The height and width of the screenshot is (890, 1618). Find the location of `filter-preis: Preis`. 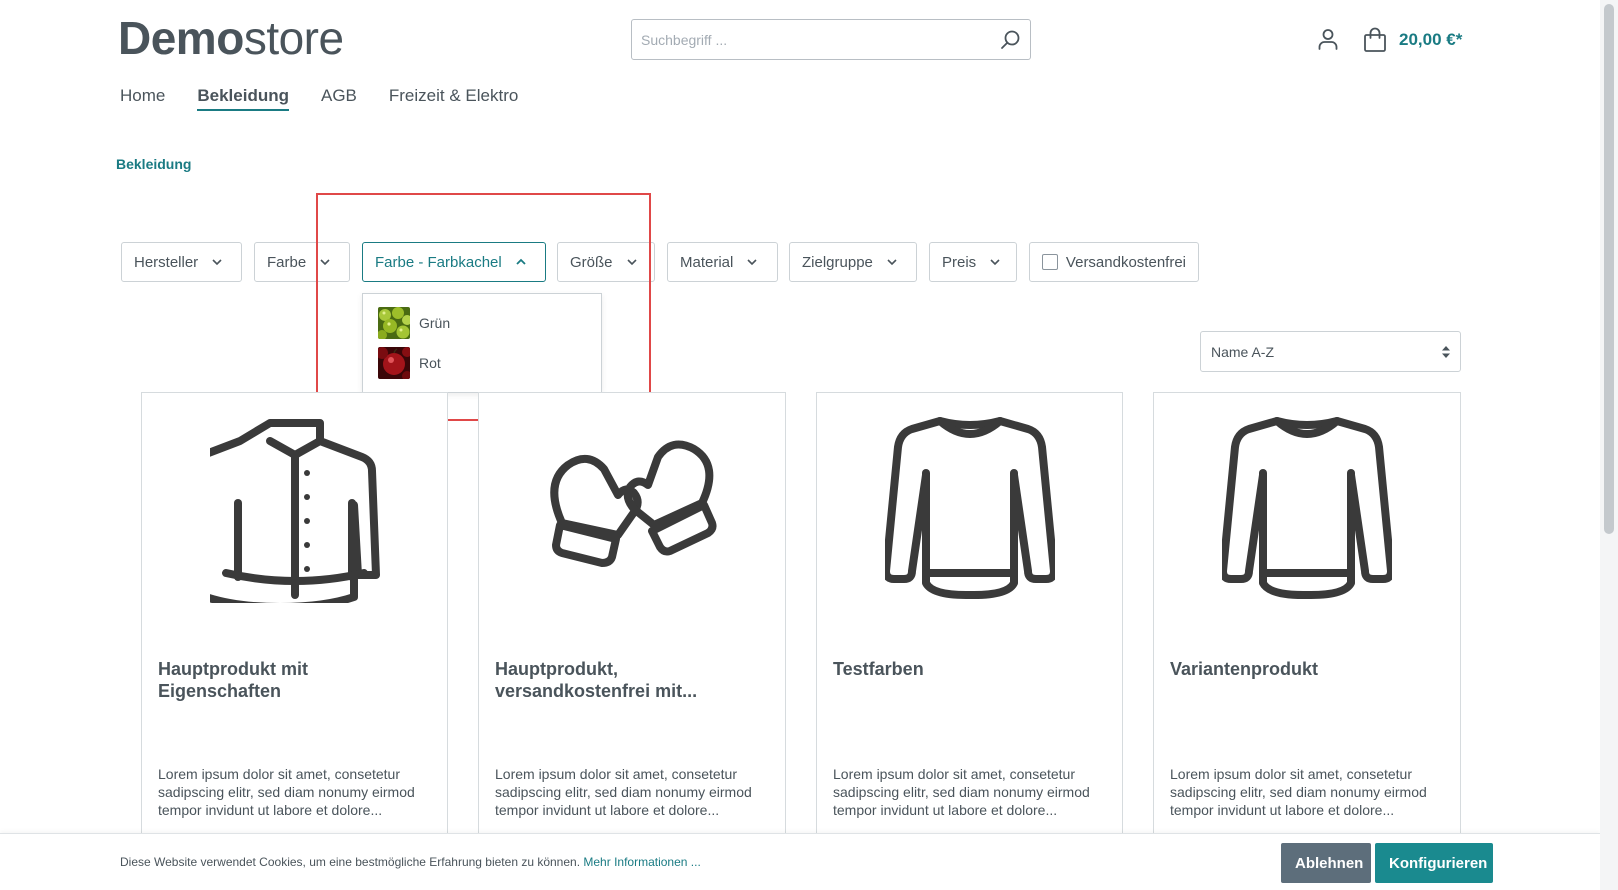

filter-preis: Preis is located at coordinates (973, 262).